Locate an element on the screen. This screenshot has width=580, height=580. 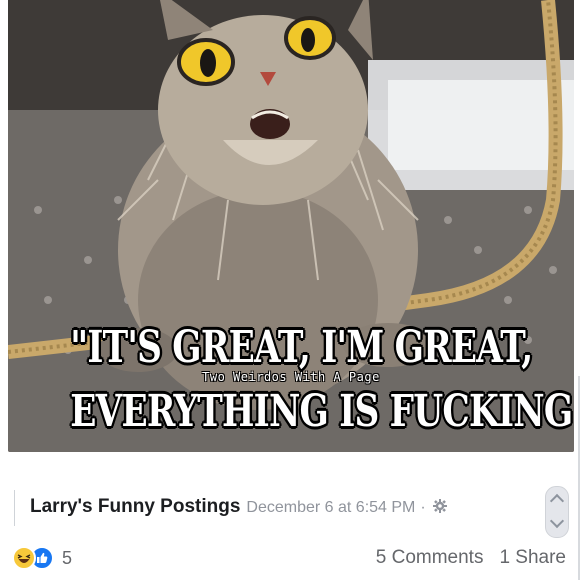
meme-caption-bottom: EVERYTHING IS FUCKING GREAT!!" is located at coordinates (322, 411).